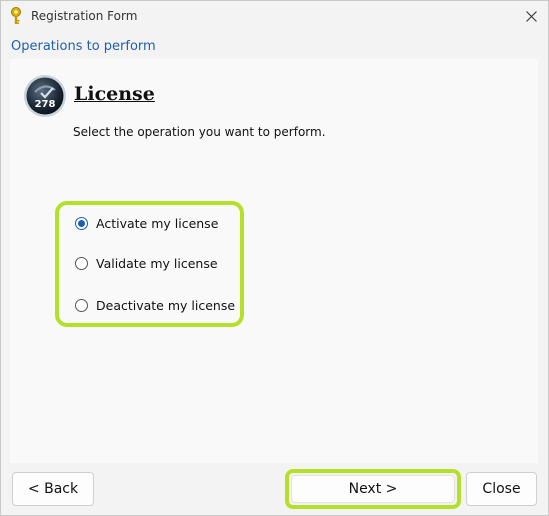  I want to click on option-activate: Activate my license, so click(146, 223).